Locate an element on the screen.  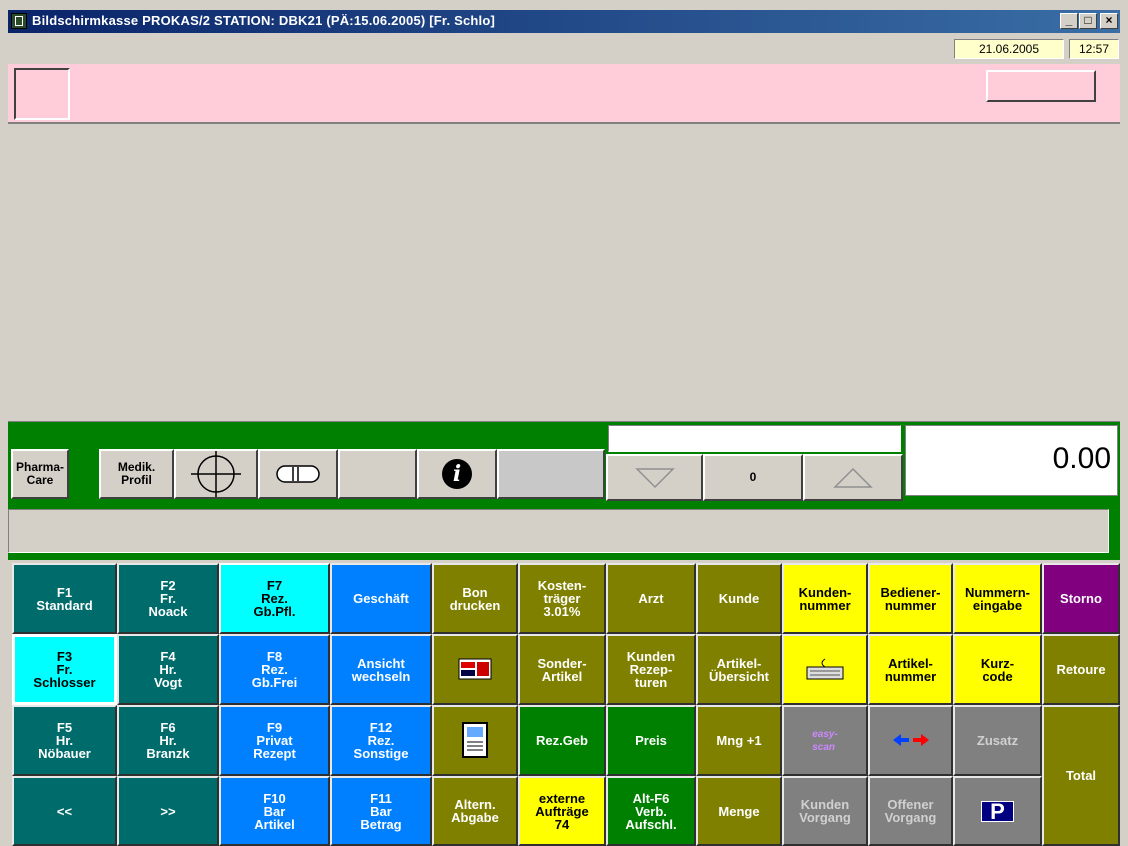
bedienernummer-button: Bediener- nummer is located at coordinates (910, 598).